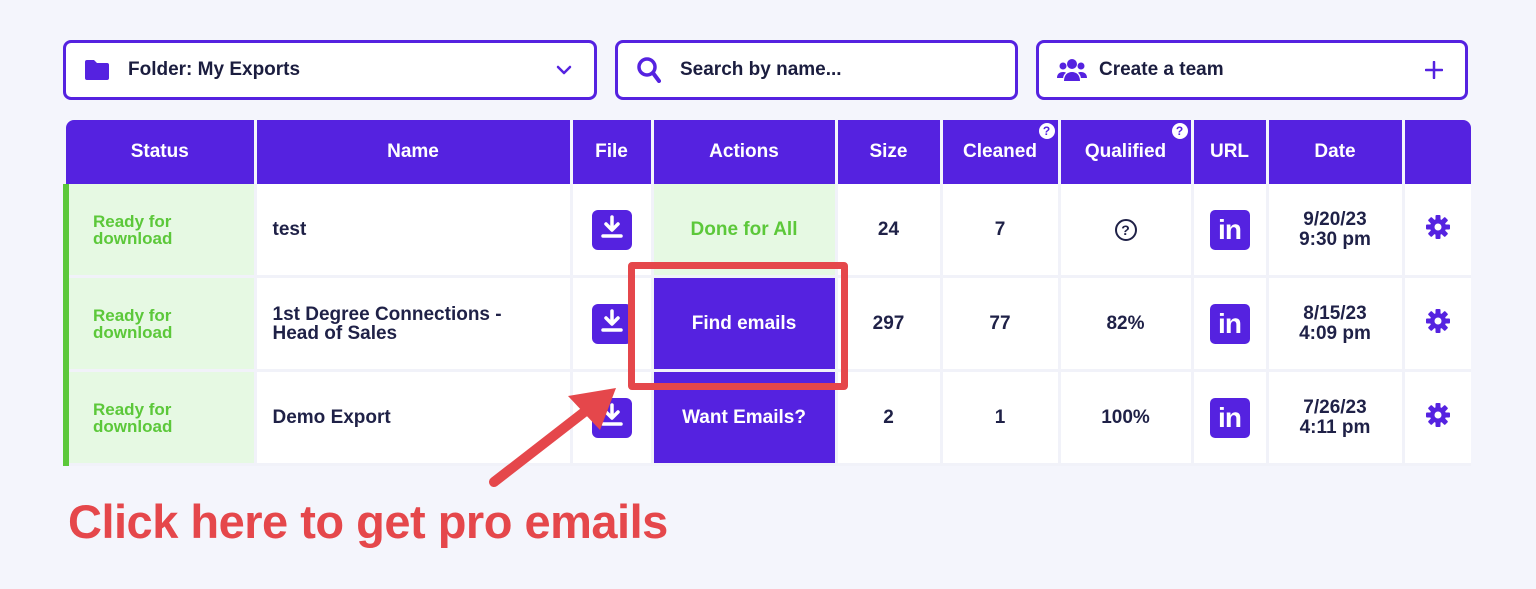 This screenshot has height=589, width=1536. Describe the element at coordinates (161, 152) in the screenshot. I see `column-header-status: Status` at that location.